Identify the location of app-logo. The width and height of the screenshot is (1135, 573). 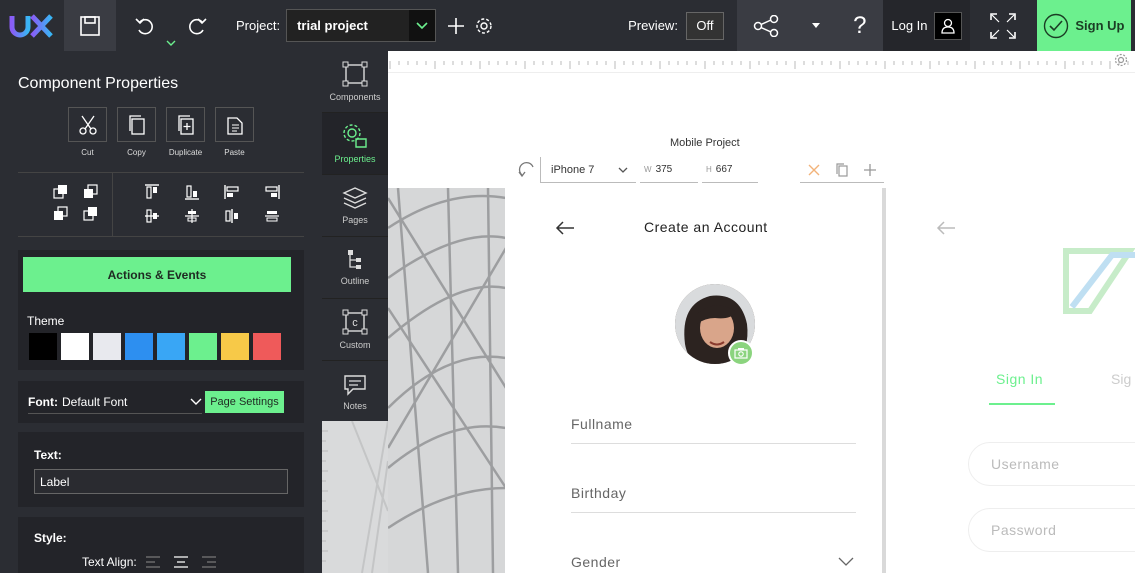
(32, 25).